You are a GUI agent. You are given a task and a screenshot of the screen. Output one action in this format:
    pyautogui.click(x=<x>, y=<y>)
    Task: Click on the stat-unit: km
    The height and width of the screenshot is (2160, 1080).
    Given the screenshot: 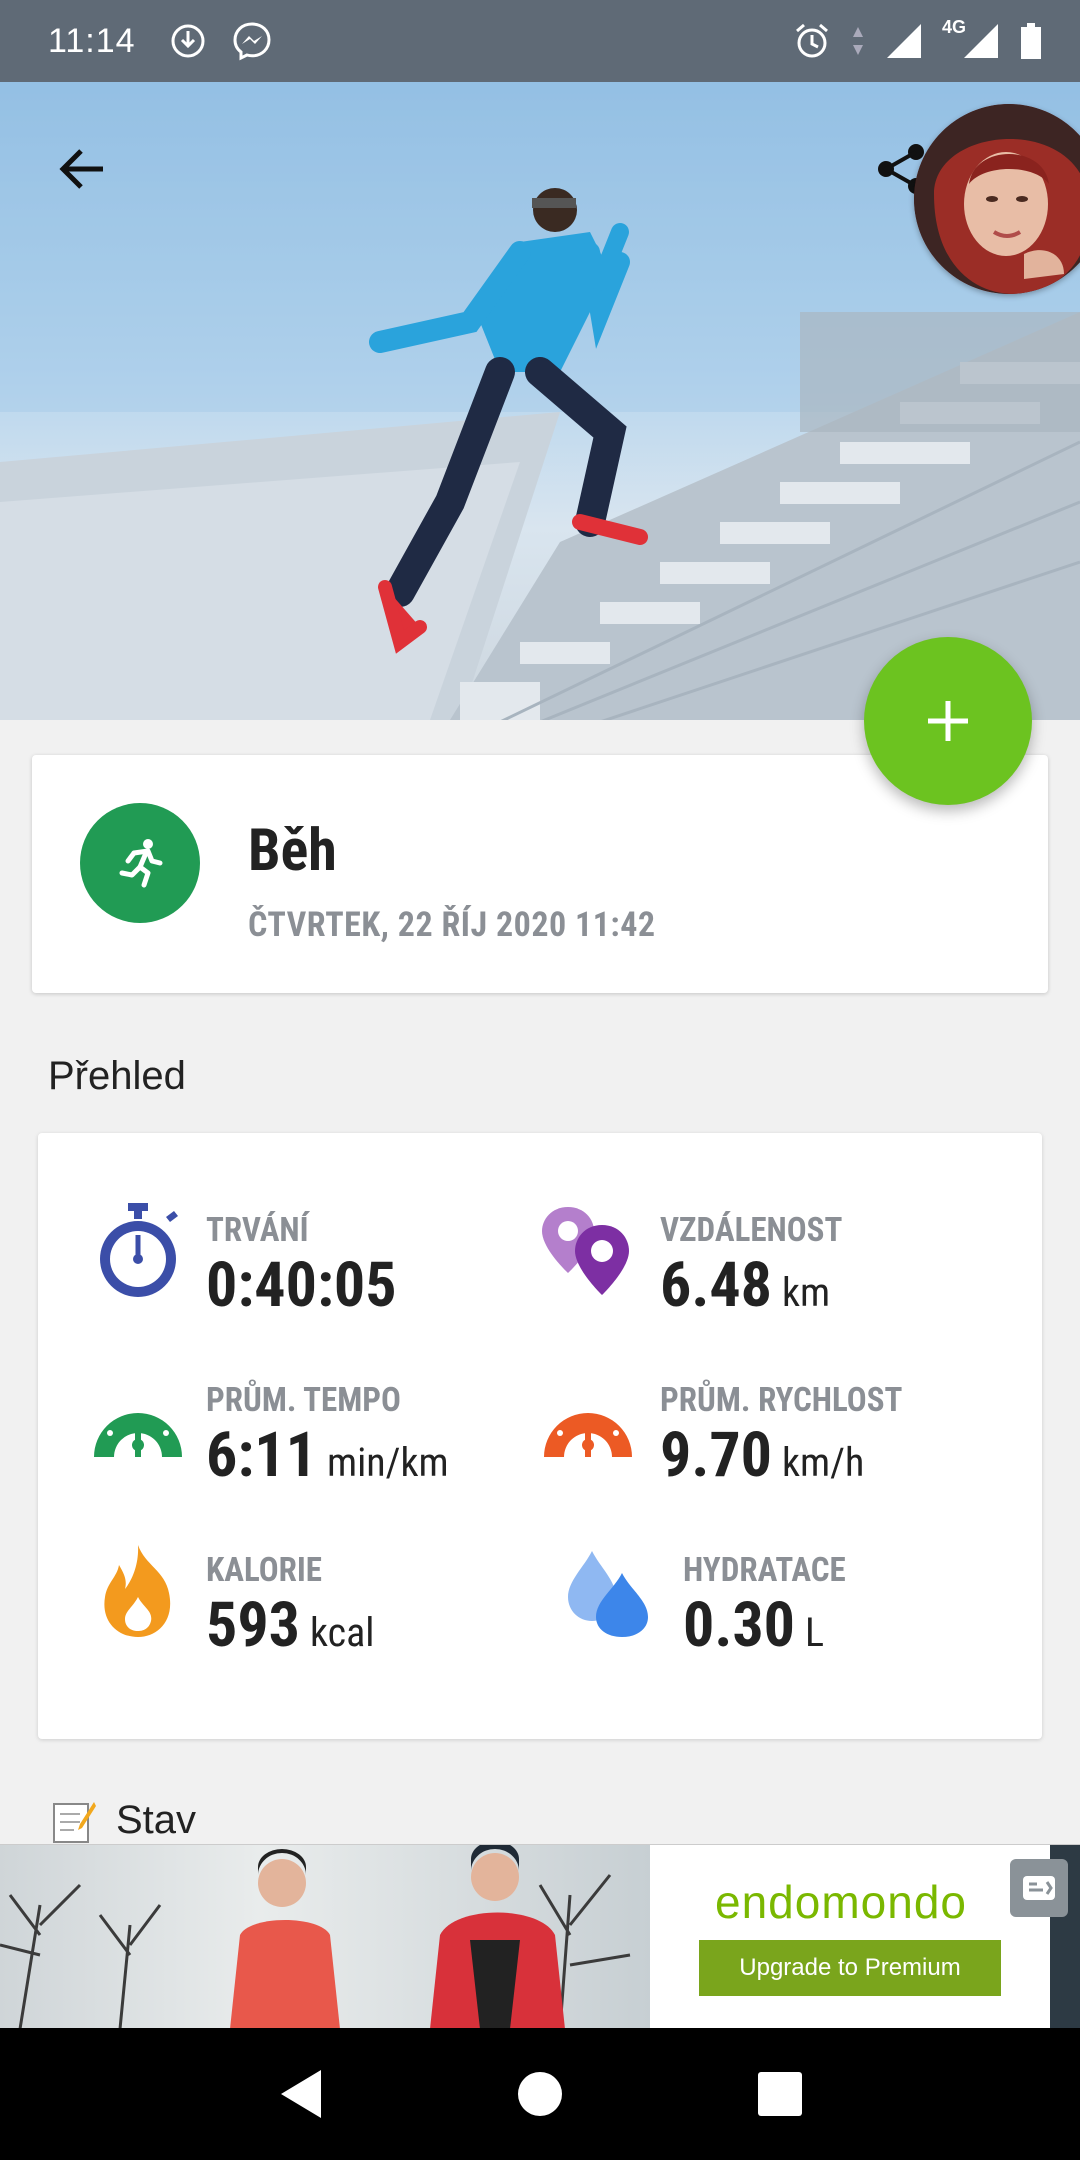 What is the action you would take?
    pyautogui.click(x=806, y=1292)
    